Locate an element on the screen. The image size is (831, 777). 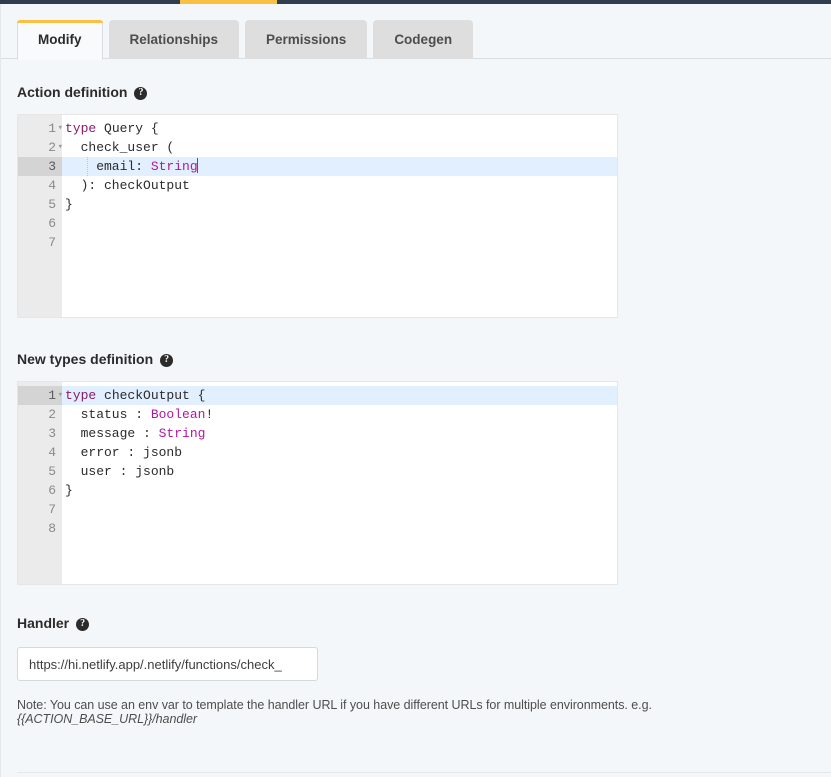
new-types-definition-title: New types definition is located at coordinates (85, 359).